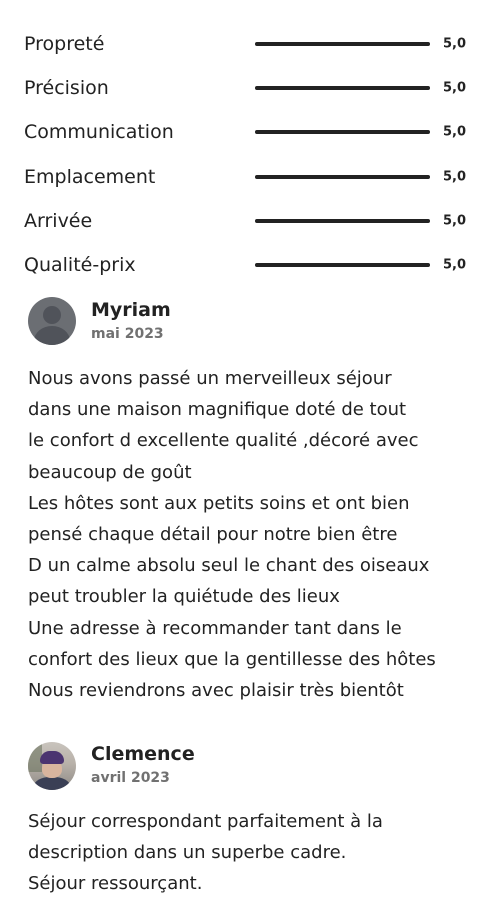  Describe the element at coordinates (184, 597) in the screenshot. I see `review-line: peut troubler la quiétude des lieux` at that location.